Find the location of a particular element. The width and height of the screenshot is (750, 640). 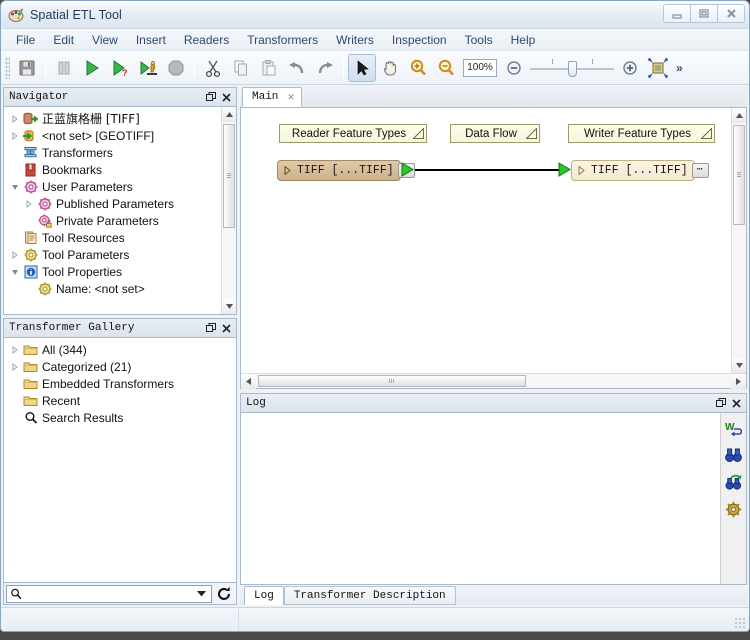

run-button is located at coordinates (92, 68).